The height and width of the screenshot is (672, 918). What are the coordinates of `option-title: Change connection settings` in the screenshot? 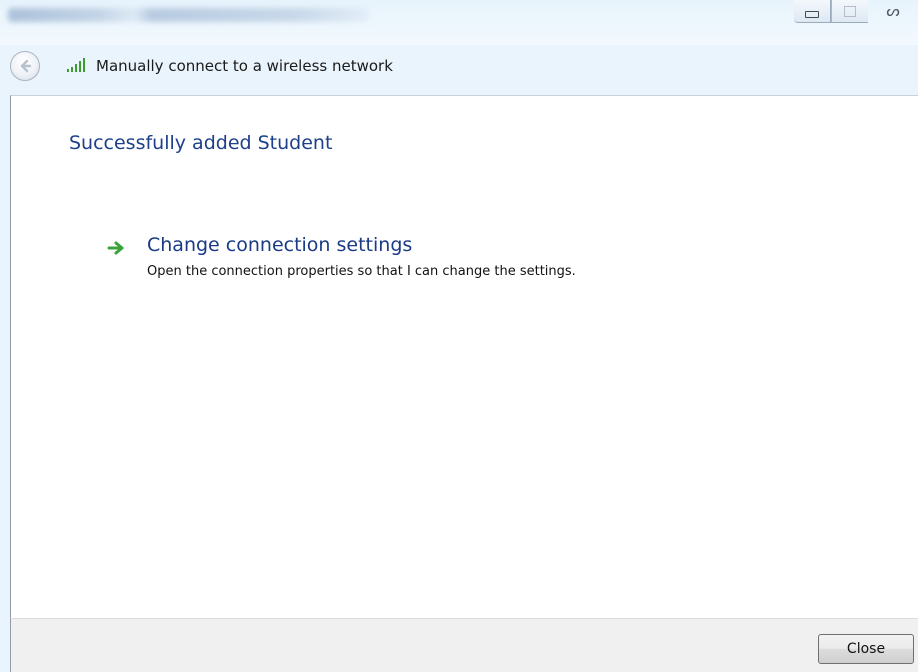 It's located at (279, 245).